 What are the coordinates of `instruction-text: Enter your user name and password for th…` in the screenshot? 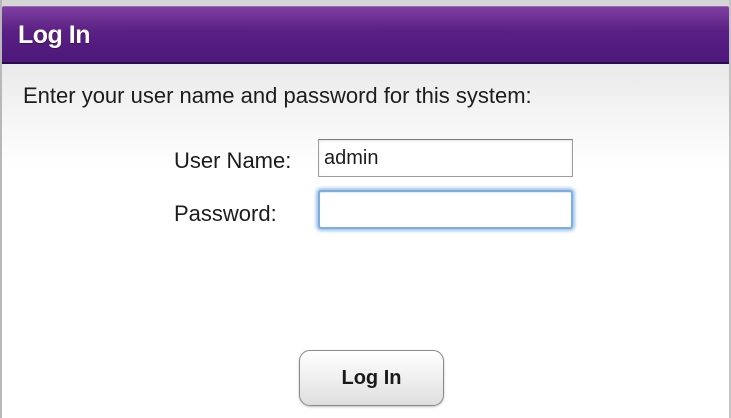 It's located at (277, 95).